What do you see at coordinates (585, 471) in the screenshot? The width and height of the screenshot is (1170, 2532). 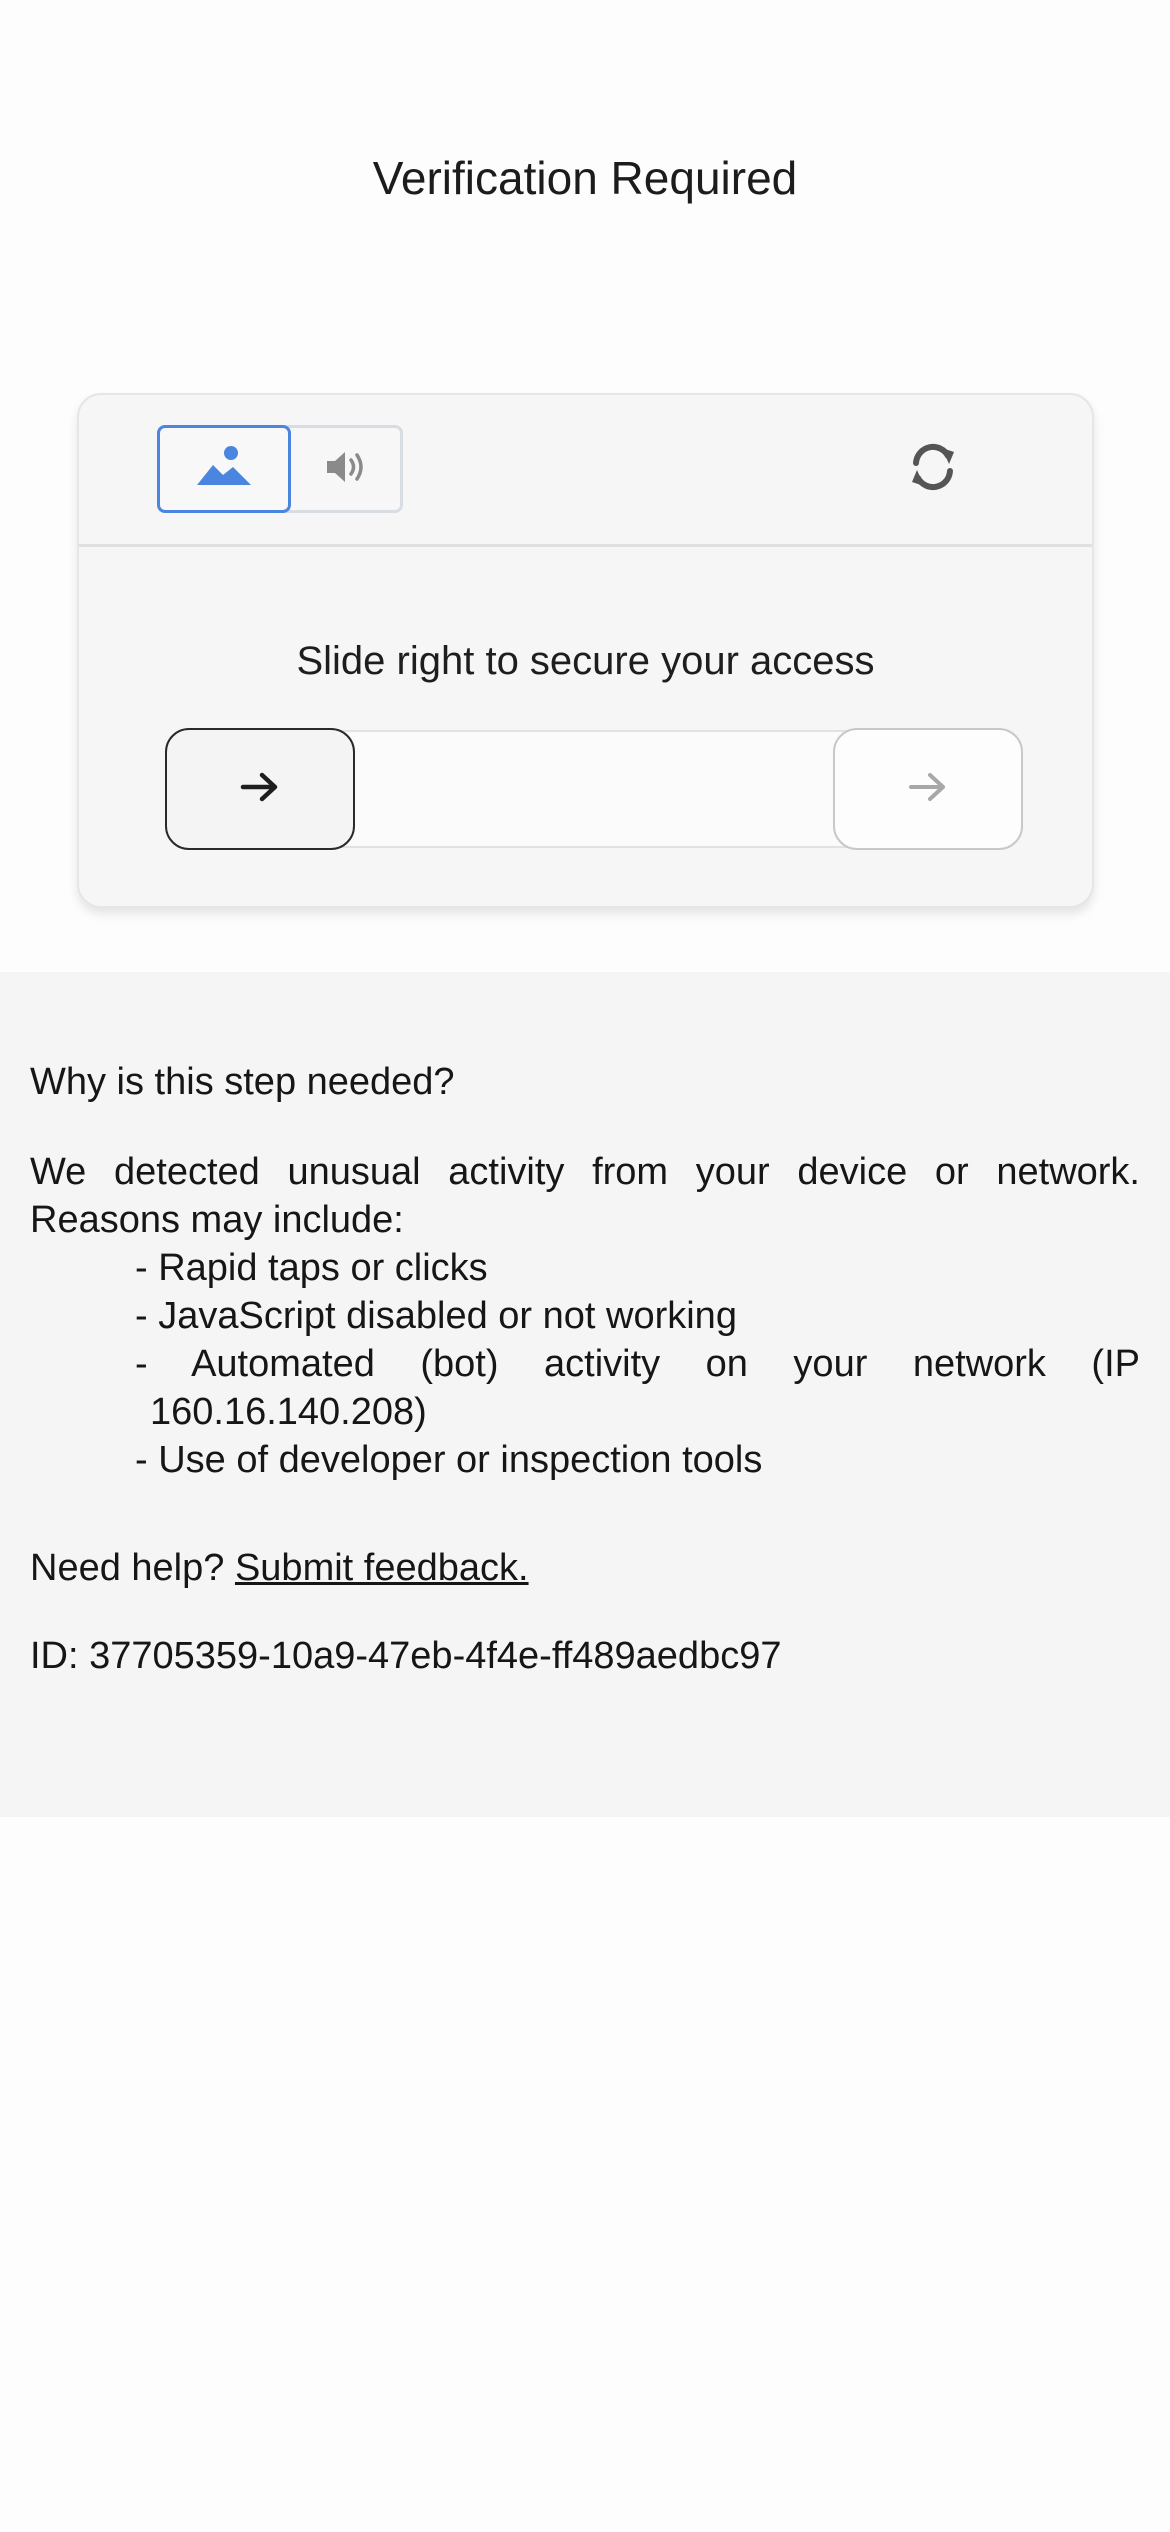 I see `captcha-toolbar` at bounding box center [585, 471].